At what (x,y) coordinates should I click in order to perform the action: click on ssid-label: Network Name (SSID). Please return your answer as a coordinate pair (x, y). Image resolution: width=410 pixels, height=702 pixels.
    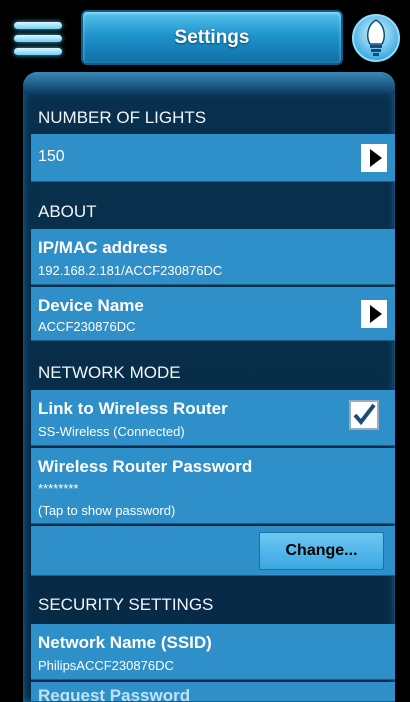
    Looking at the image, I should click on (125, 642).